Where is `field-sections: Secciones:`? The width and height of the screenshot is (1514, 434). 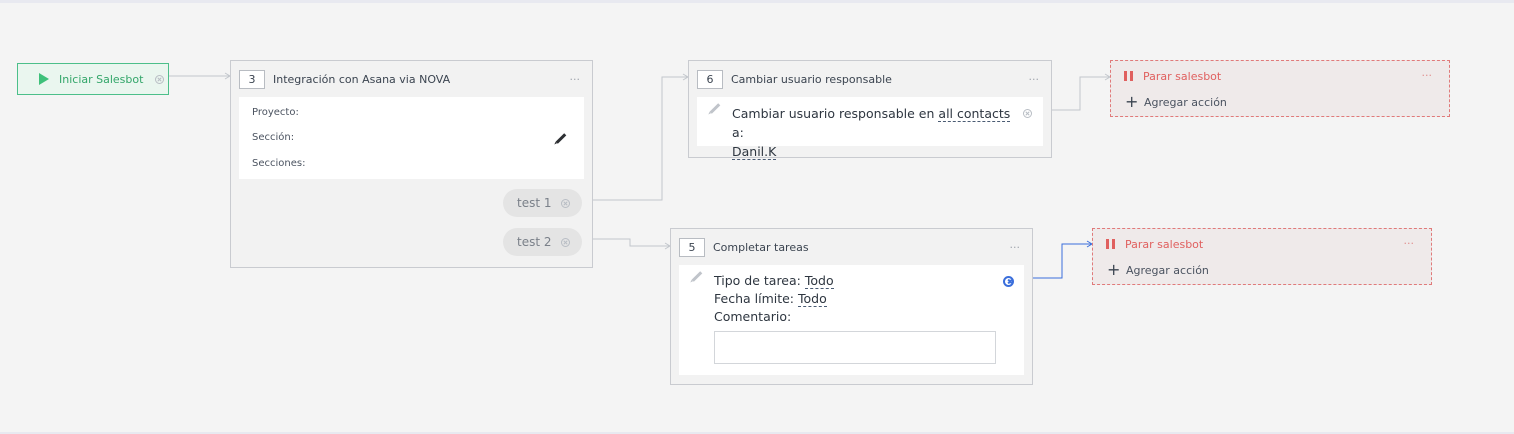
field-sections: Secciones: is located at coordinates (279, 163).